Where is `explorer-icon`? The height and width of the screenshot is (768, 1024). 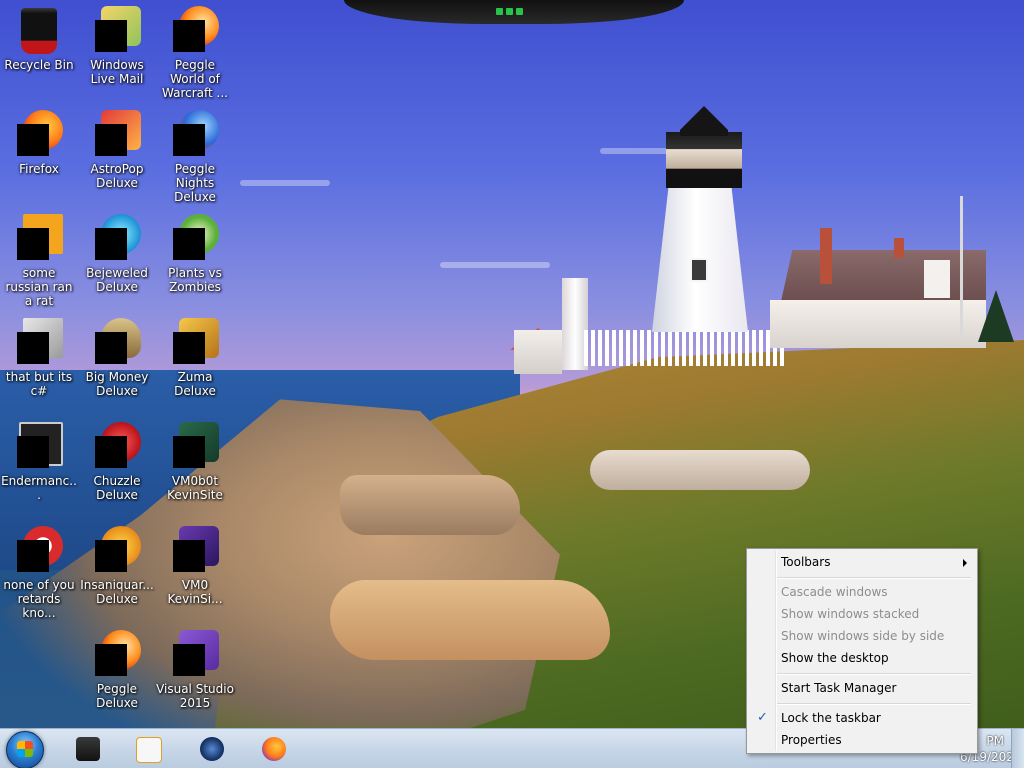
explorer-icon is located at coordinates (88, 749).